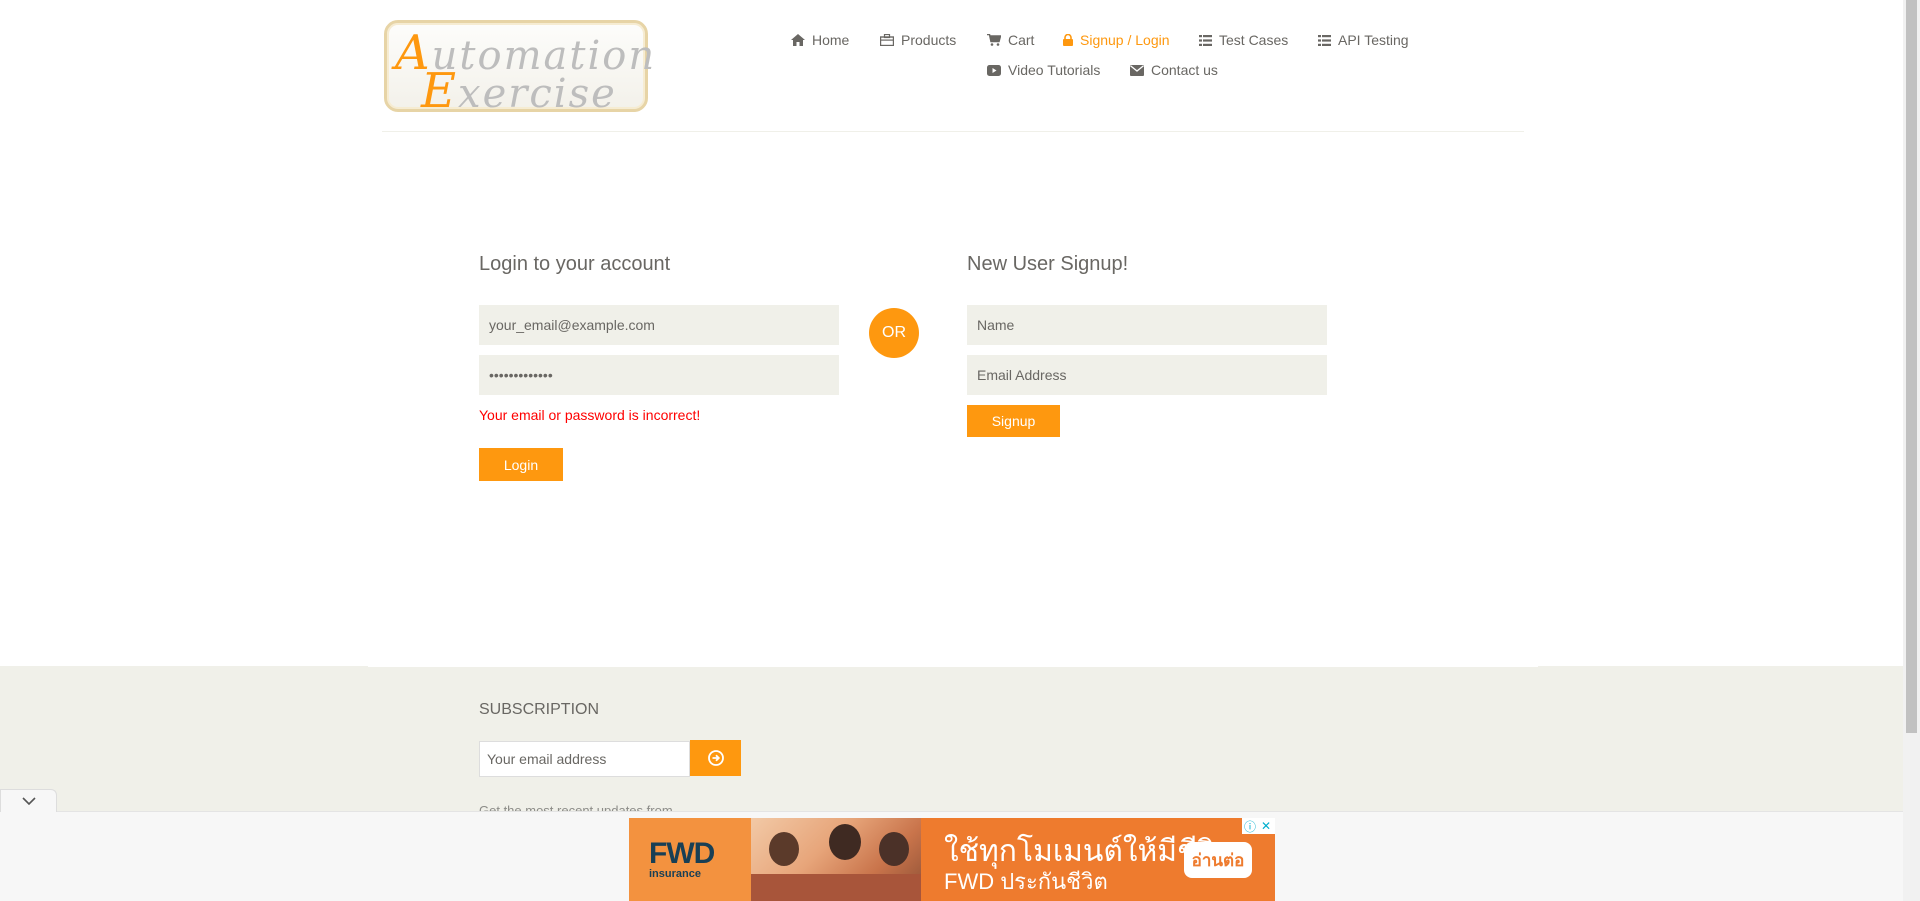 Image resolution: width=1920 pixels, height=901 pixels. I want to click on signup-title: New User Signup!, so click(1048, 264).